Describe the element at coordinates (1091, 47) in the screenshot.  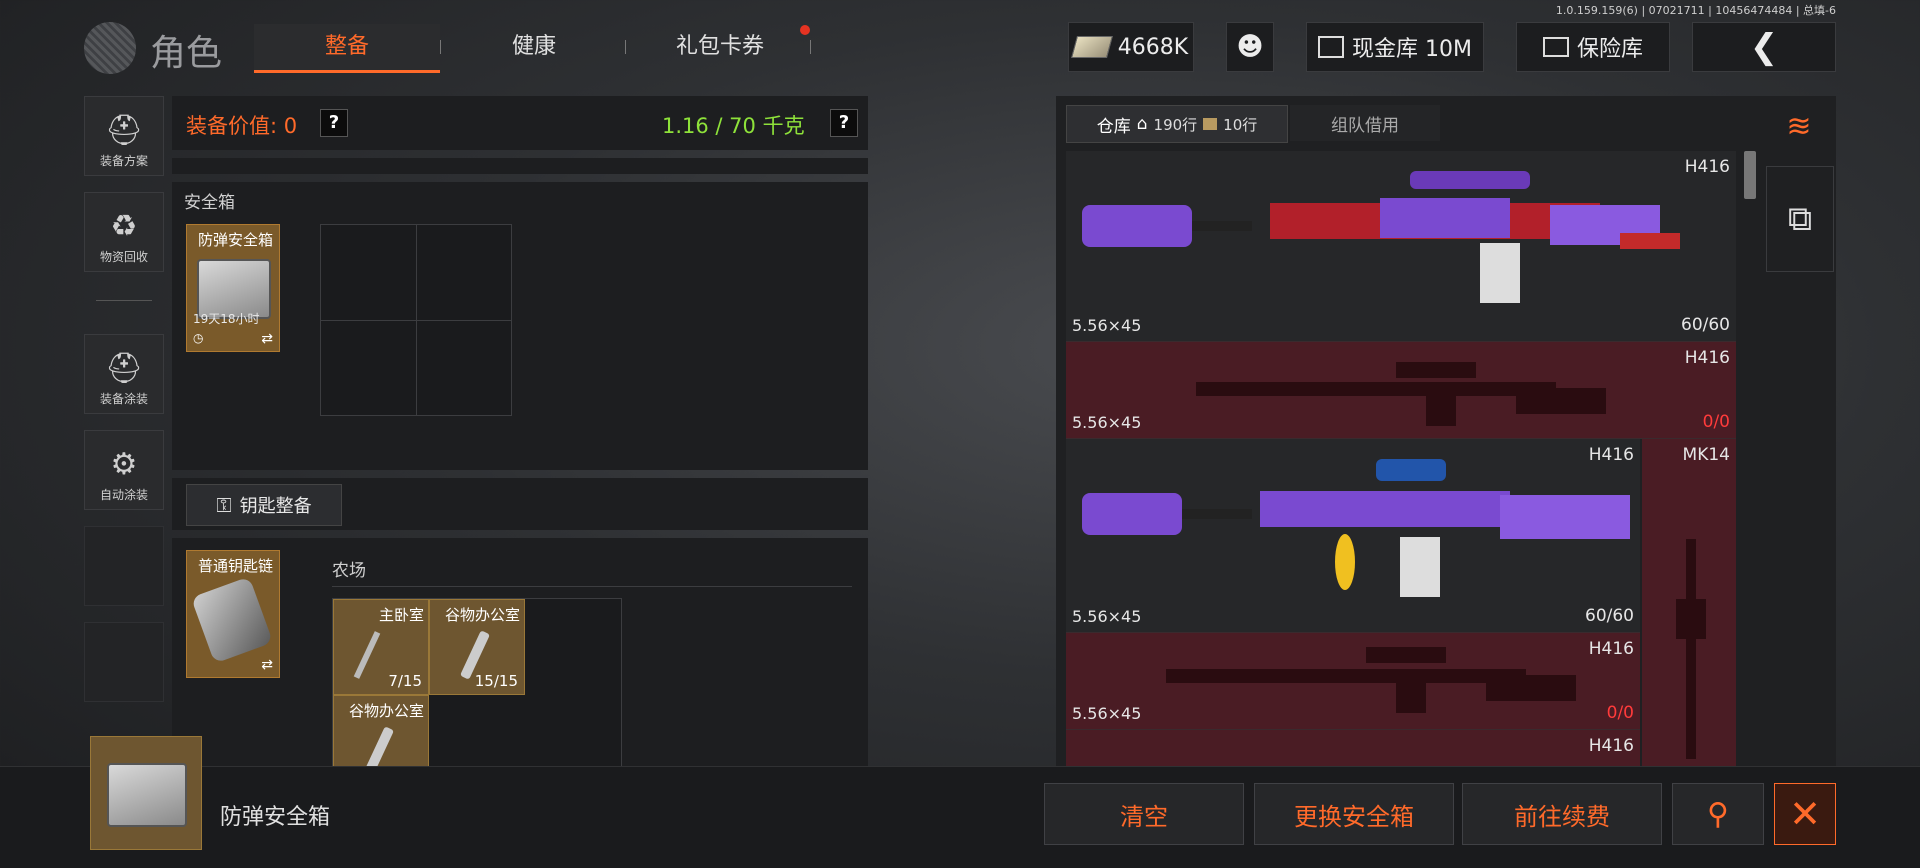
I see `cash-stack-icon` at that location.